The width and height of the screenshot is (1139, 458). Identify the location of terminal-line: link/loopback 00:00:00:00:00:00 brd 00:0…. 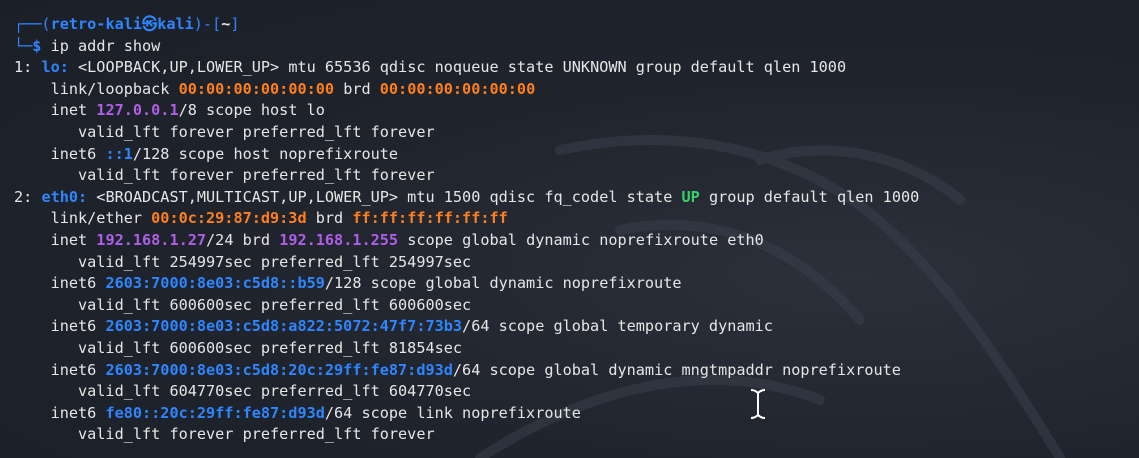
(466, 90).